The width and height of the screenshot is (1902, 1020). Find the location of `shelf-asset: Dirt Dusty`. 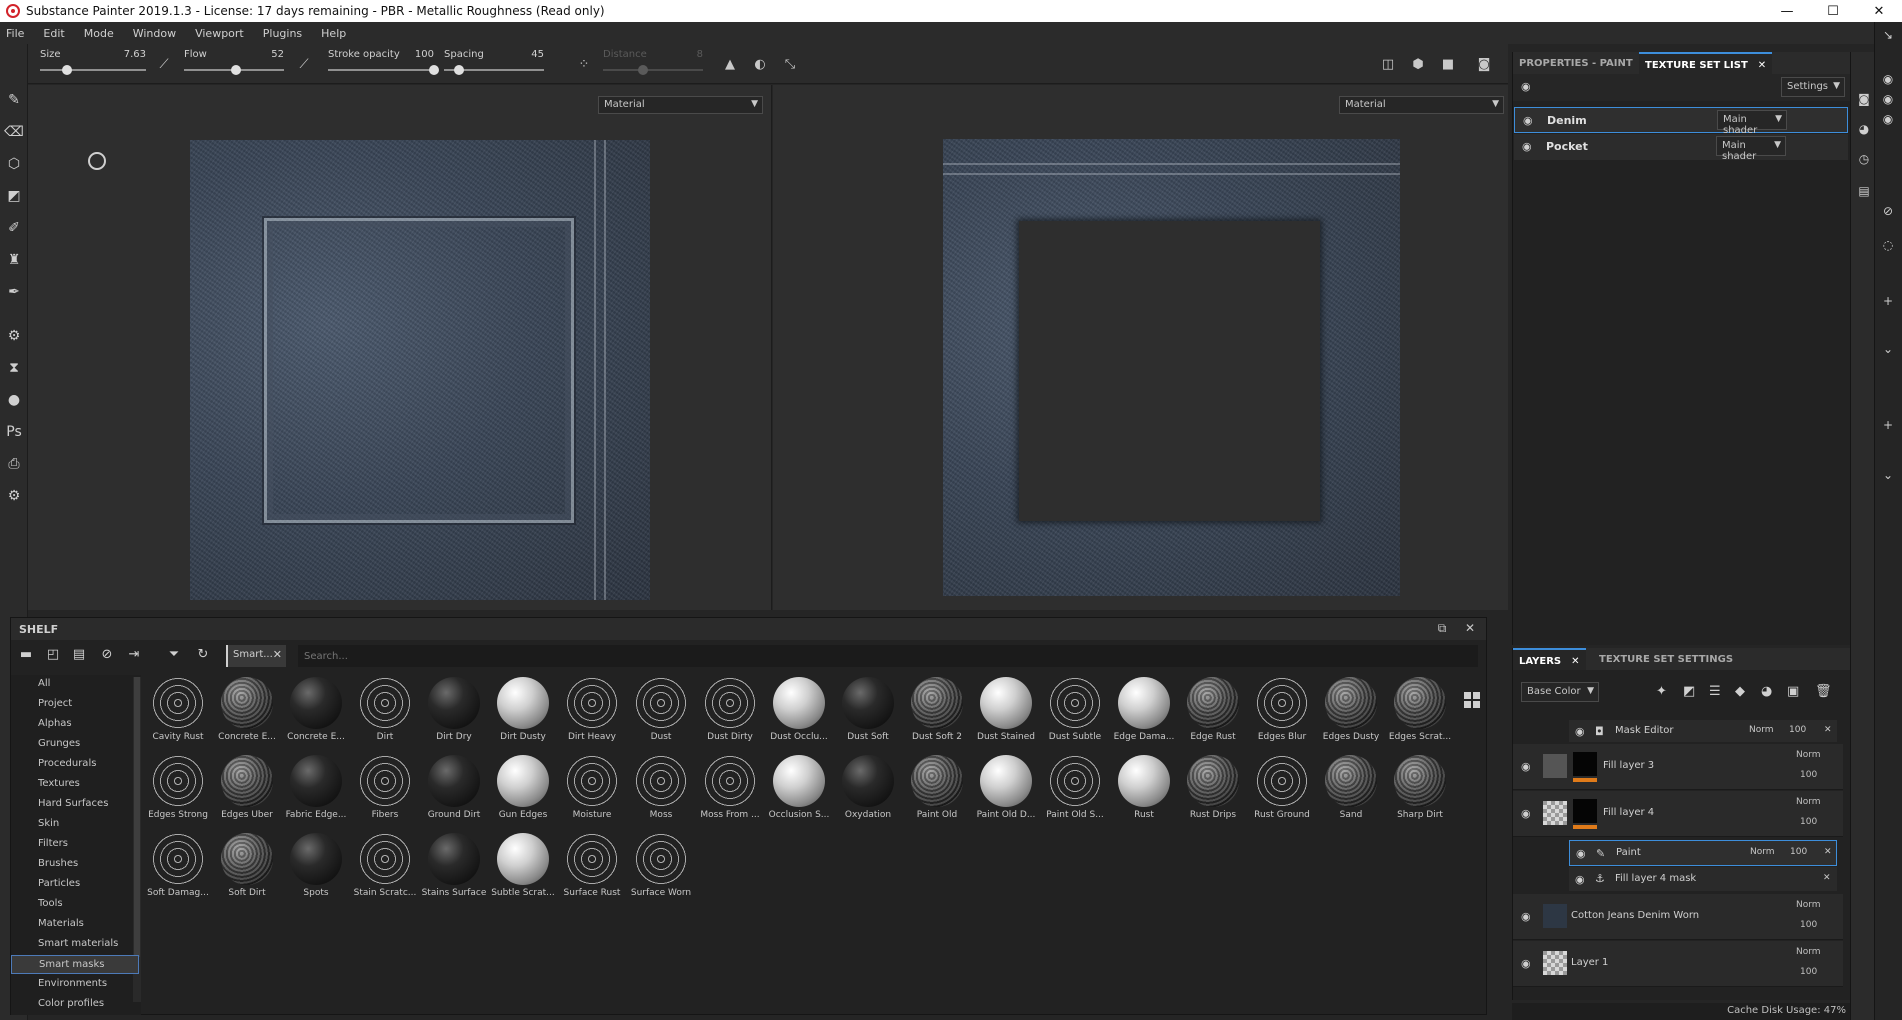

shelf-asset: Dirt Dusty is located at coordinates (523, 713).